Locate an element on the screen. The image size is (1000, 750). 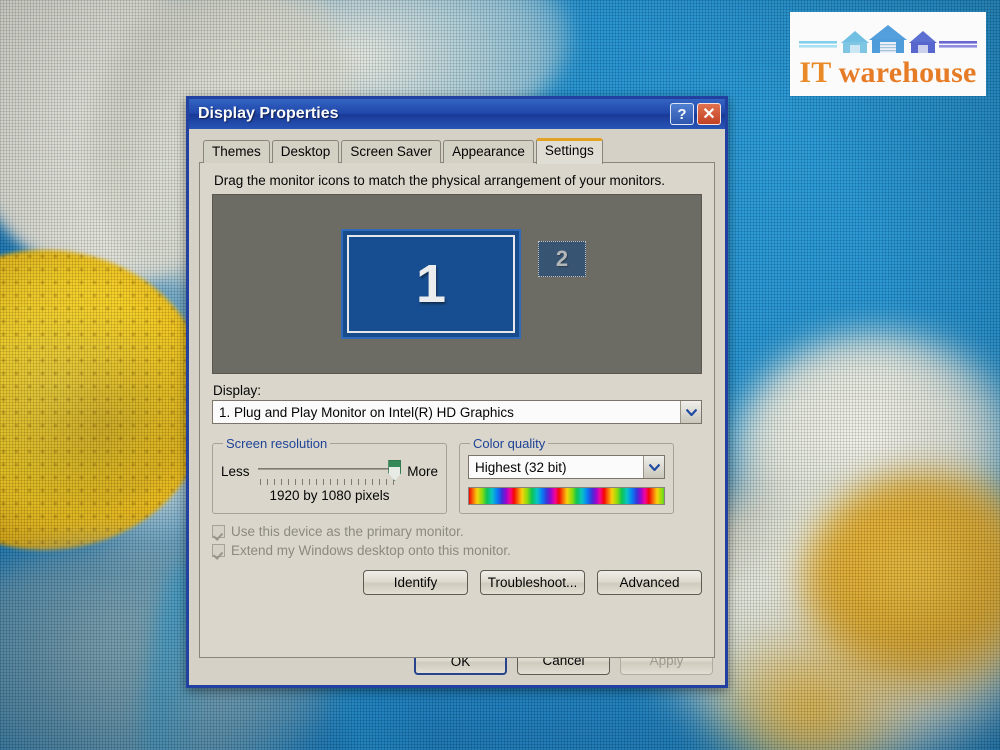
monitor-arrangement-canvas: 1 2 is located at coordinates (457, 284).